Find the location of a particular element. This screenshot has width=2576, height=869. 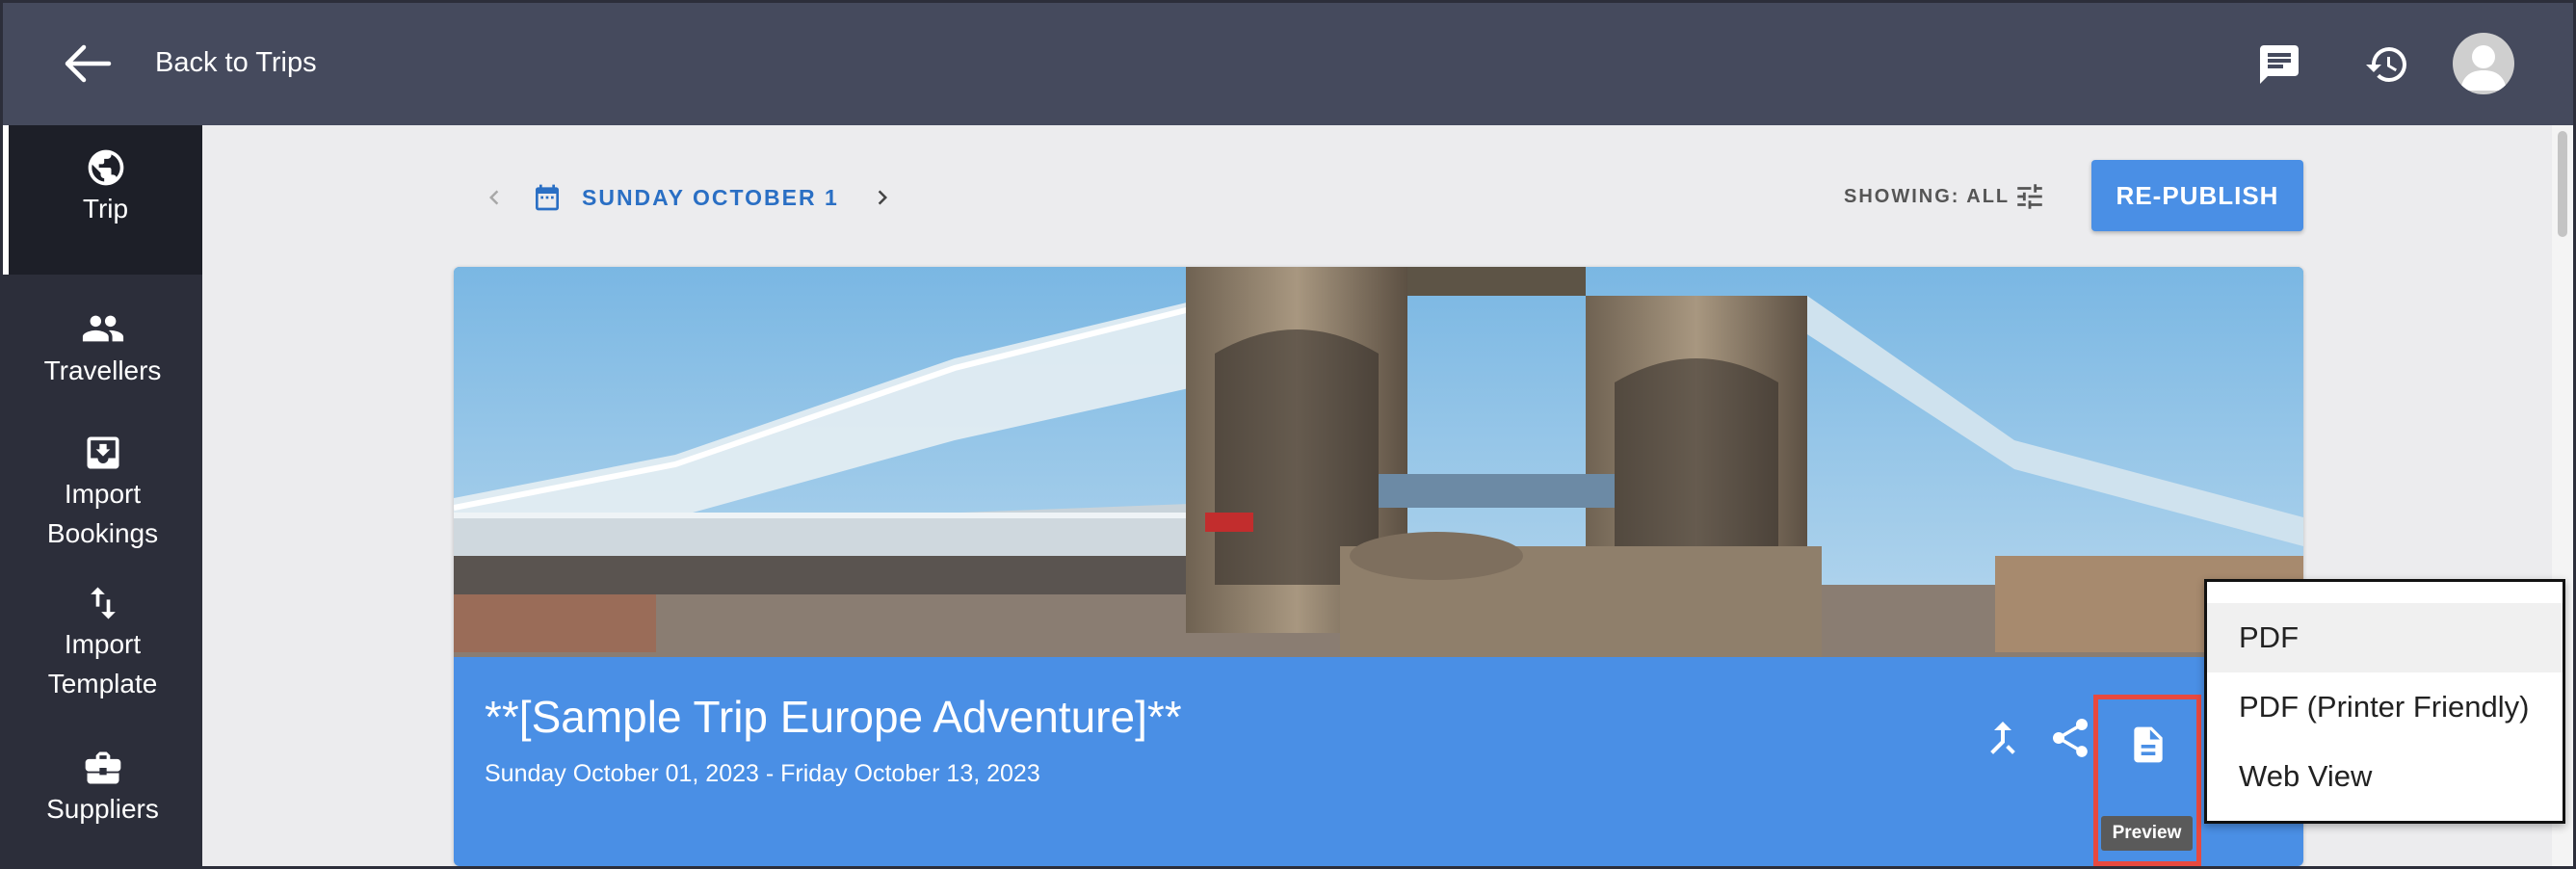

menu-item-pdf-printer-friendly: PDF (Printer Friendly) is located at coordinates (2385, 707).